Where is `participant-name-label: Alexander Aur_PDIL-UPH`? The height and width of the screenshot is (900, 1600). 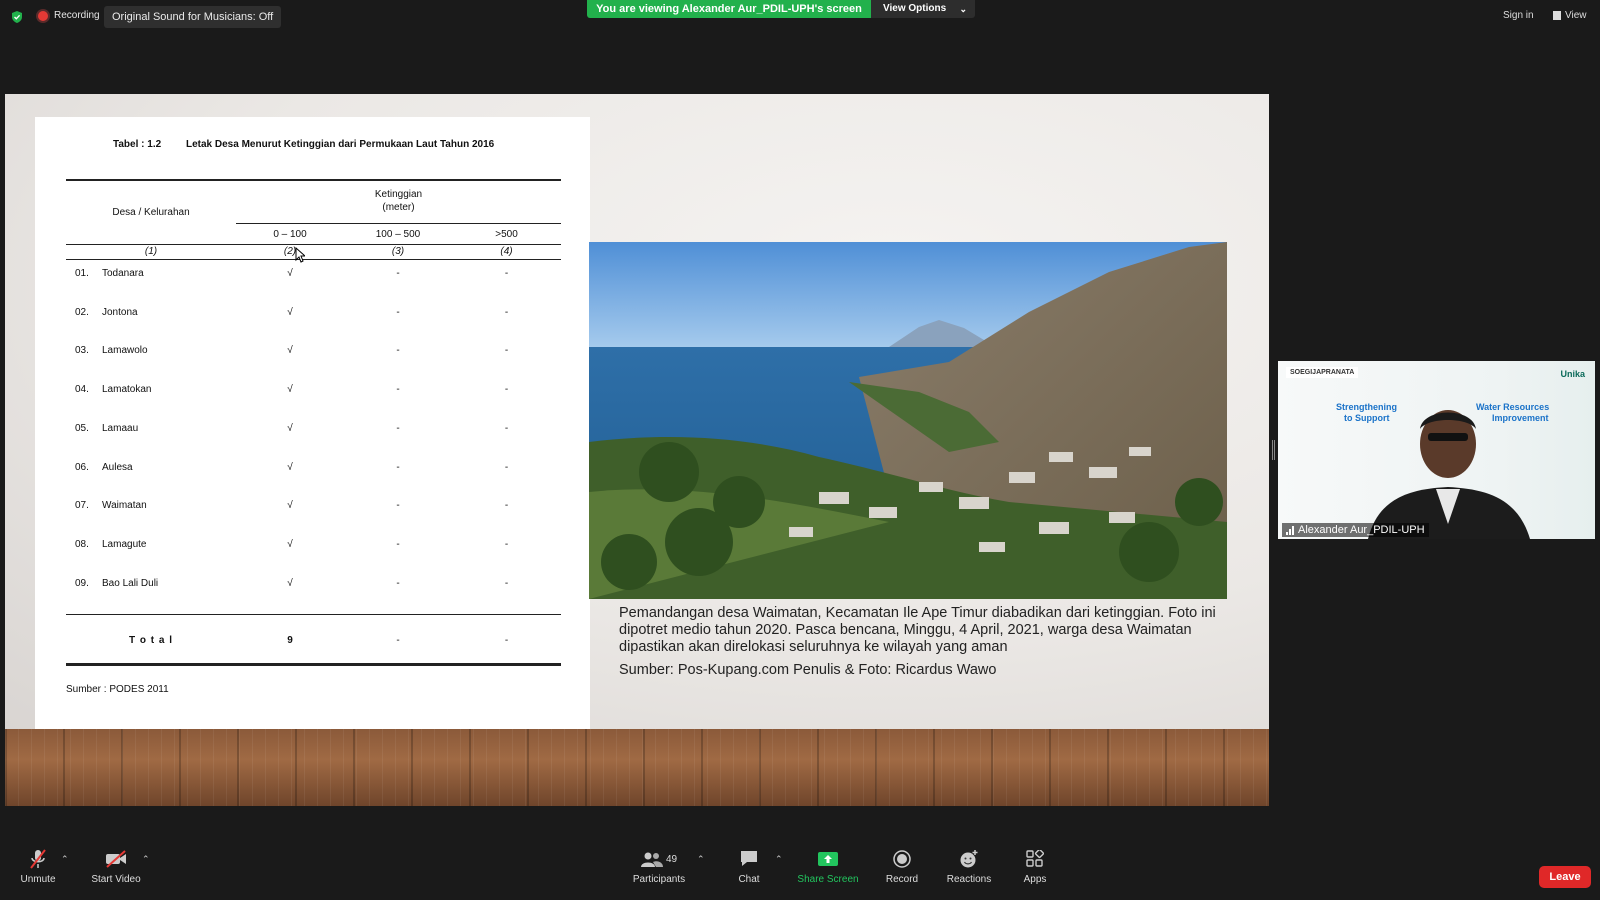 participant-name-label: Alexander Aur_PDIL-UPH is located at coordinates (1355, 530).